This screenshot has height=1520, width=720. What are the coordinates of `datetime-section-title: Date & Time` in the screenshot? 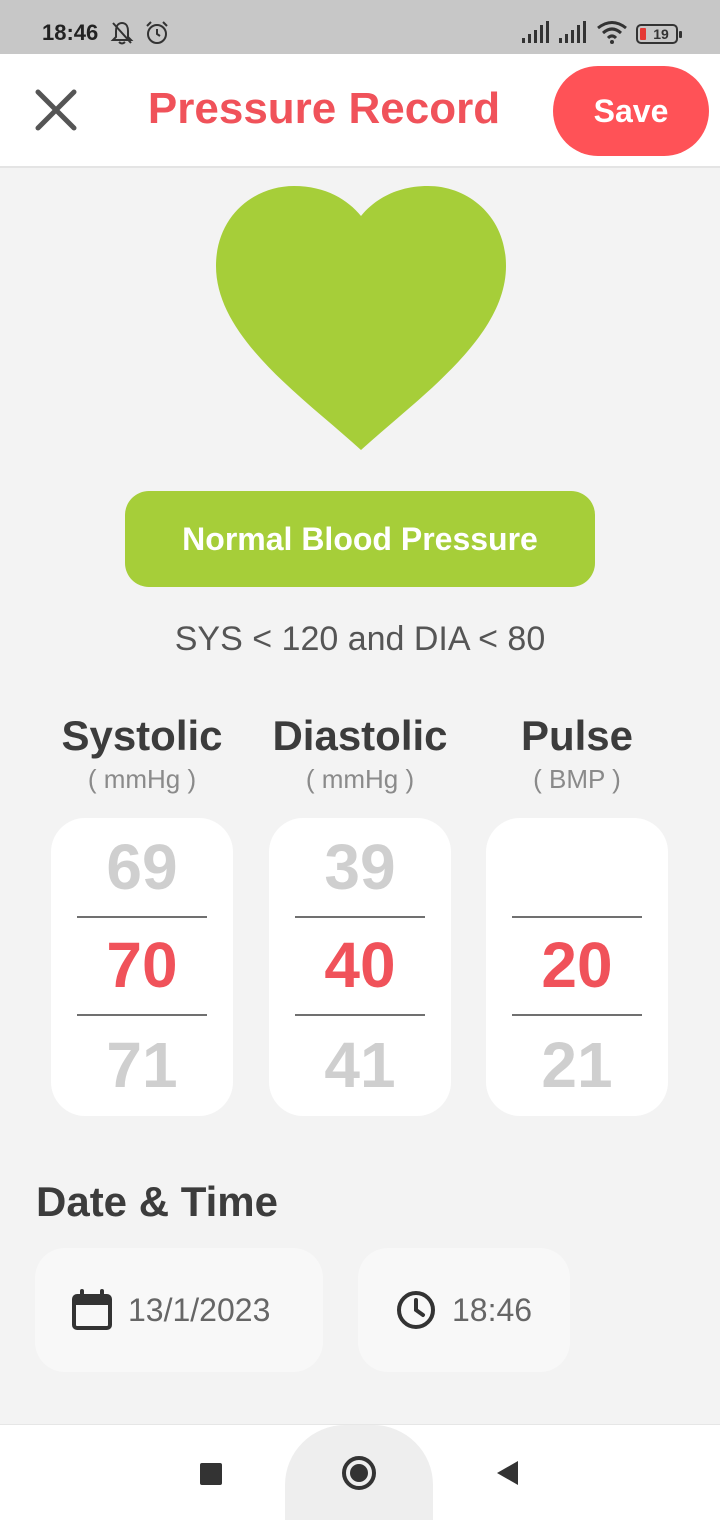 It's located at (157, 1201).